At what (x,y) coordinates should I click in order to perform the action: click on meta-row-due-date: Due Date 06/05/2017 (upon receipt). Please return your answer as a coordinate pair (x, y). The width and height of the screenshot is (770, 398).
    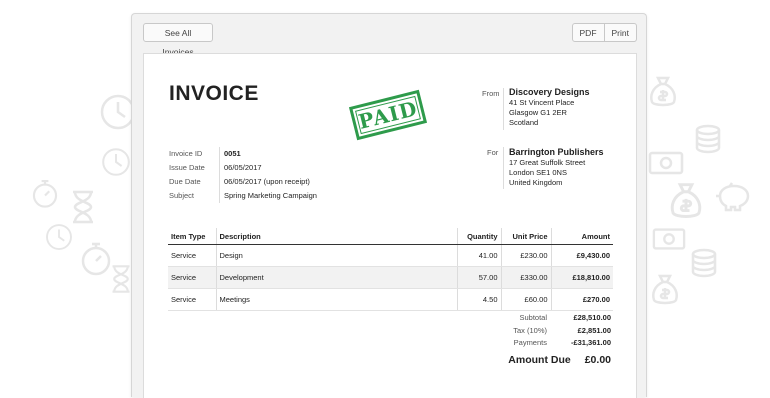
    Looking at the image, I should click on (243, 182).